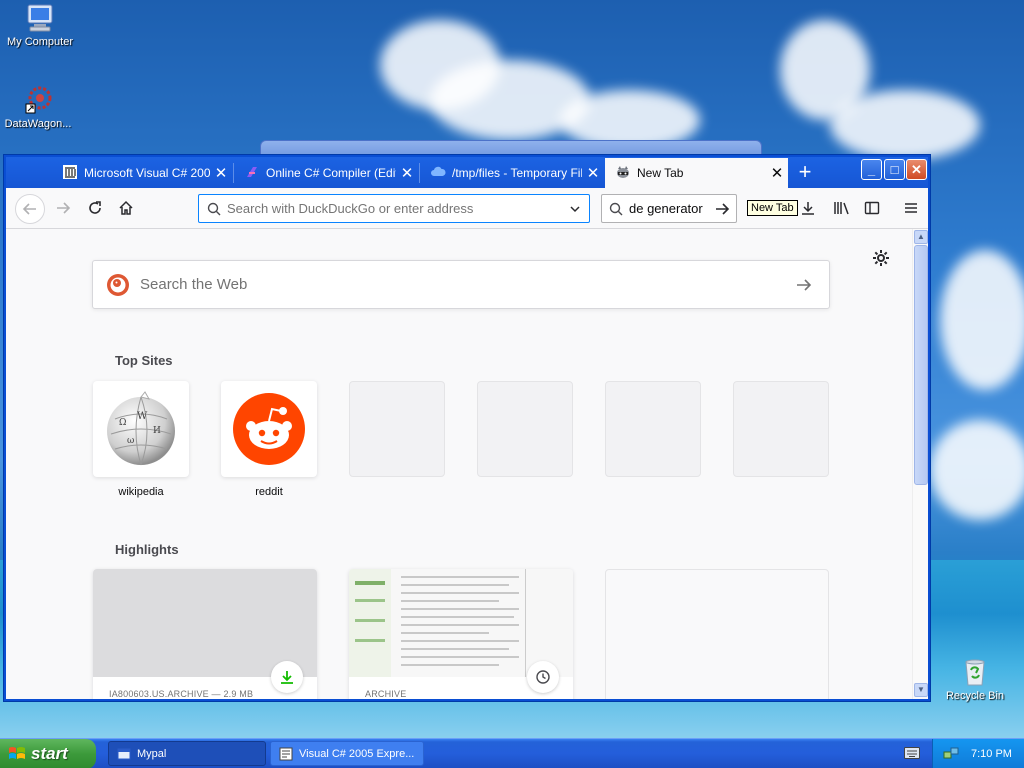 The height and width of the screenshot is (768, 1024). What do you see at coordinates (130, 441) in the screenshot?
I see `svg-text: ω` at bounding box center [130, 441].